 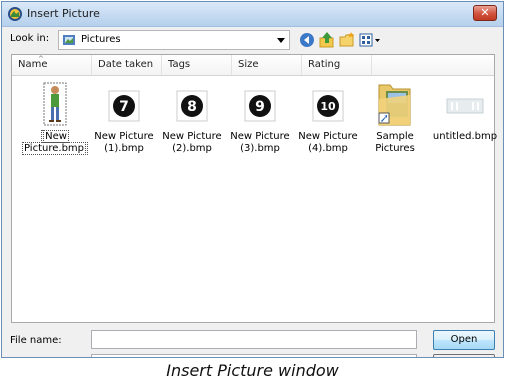 I want to click on number-8-icon: 8, so click(x=192, y=105).